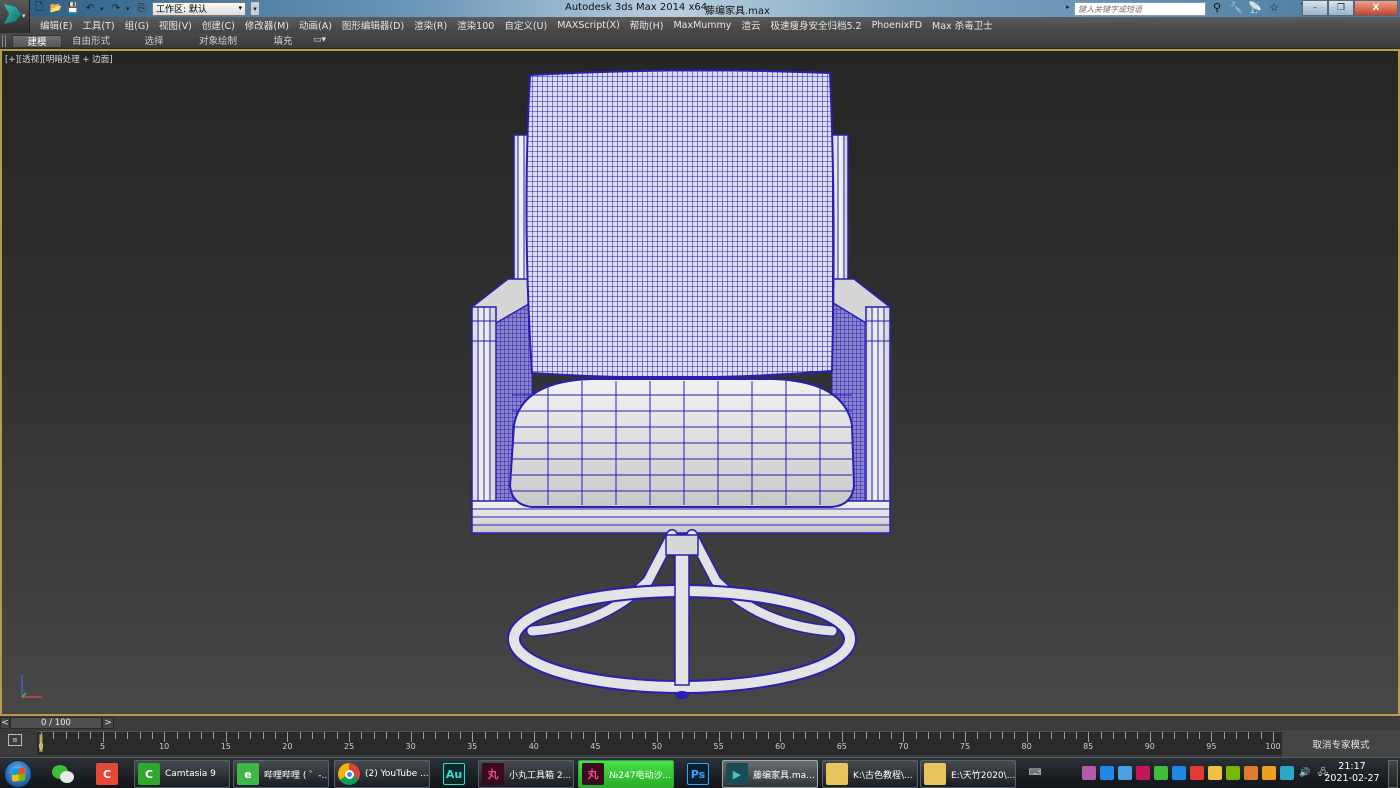  What do you see at coordinates (4, 41) in the screenshot?
I see `ribbon-grip-handle` at bounding box center [4, 41].